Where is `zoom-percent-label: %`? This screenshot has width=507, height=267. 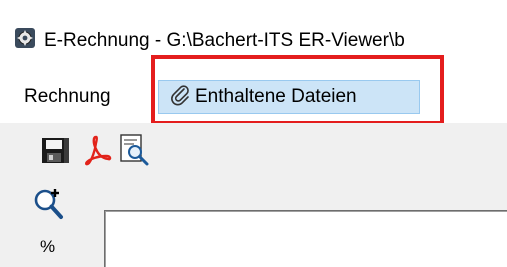
zoom-percent-label: % is located at coordinates (47, 247).